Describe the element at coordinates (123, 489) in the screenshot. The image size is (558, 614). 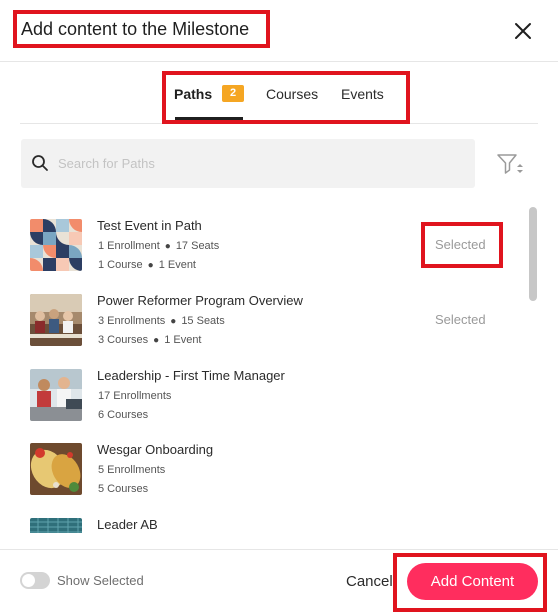
I see `path-content-info: 5 Courses` at that location.